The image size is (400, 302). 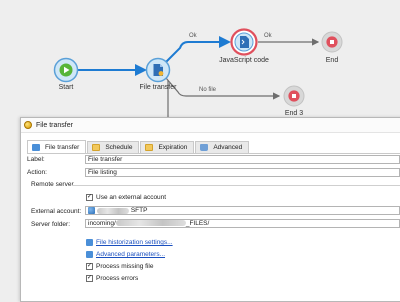 I want to click on use-external-account-label: Use an external account, so click(x=131, y=197).